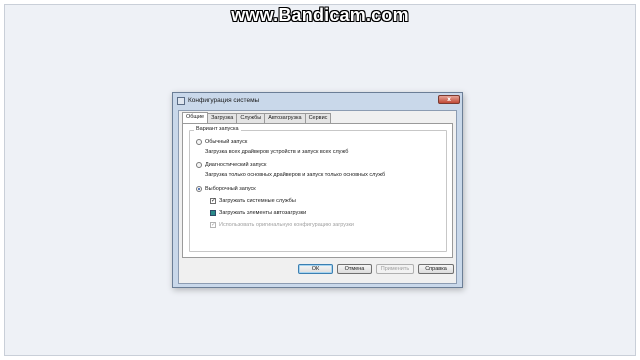 The image size is (640, 360). What do you see at coordinates (317, 100) in the screenshot?
I see `title-bar: Конфигурация системы x` at bounding box center [317, 100].